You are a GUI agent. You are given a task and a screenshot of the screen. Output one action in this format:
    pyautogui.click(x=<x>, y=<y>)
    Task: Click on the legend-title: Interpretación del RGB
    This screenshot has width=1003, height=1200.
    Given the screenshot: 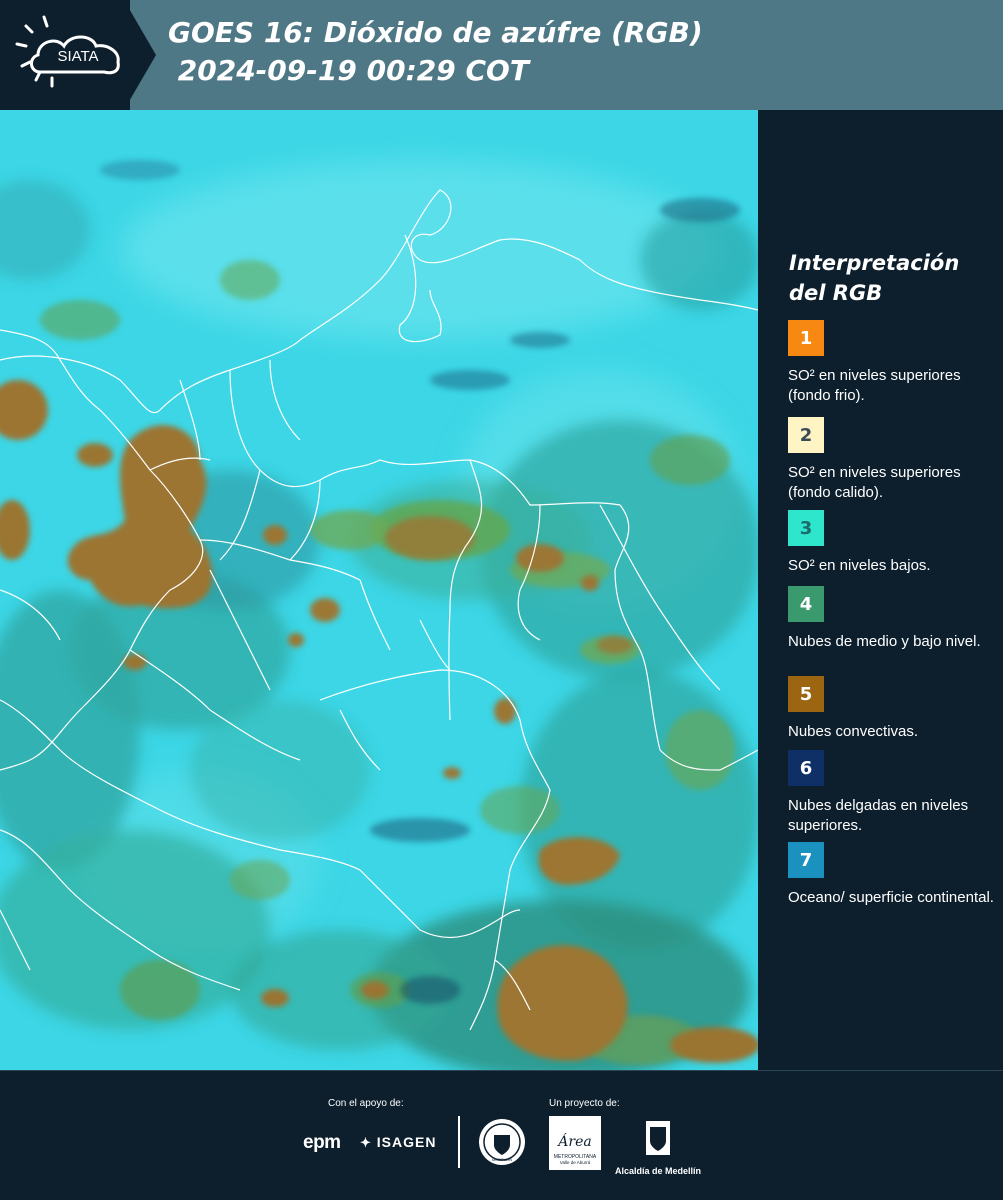 What is the action you would take?
    pyautogui.click(x=874, y=278)
    